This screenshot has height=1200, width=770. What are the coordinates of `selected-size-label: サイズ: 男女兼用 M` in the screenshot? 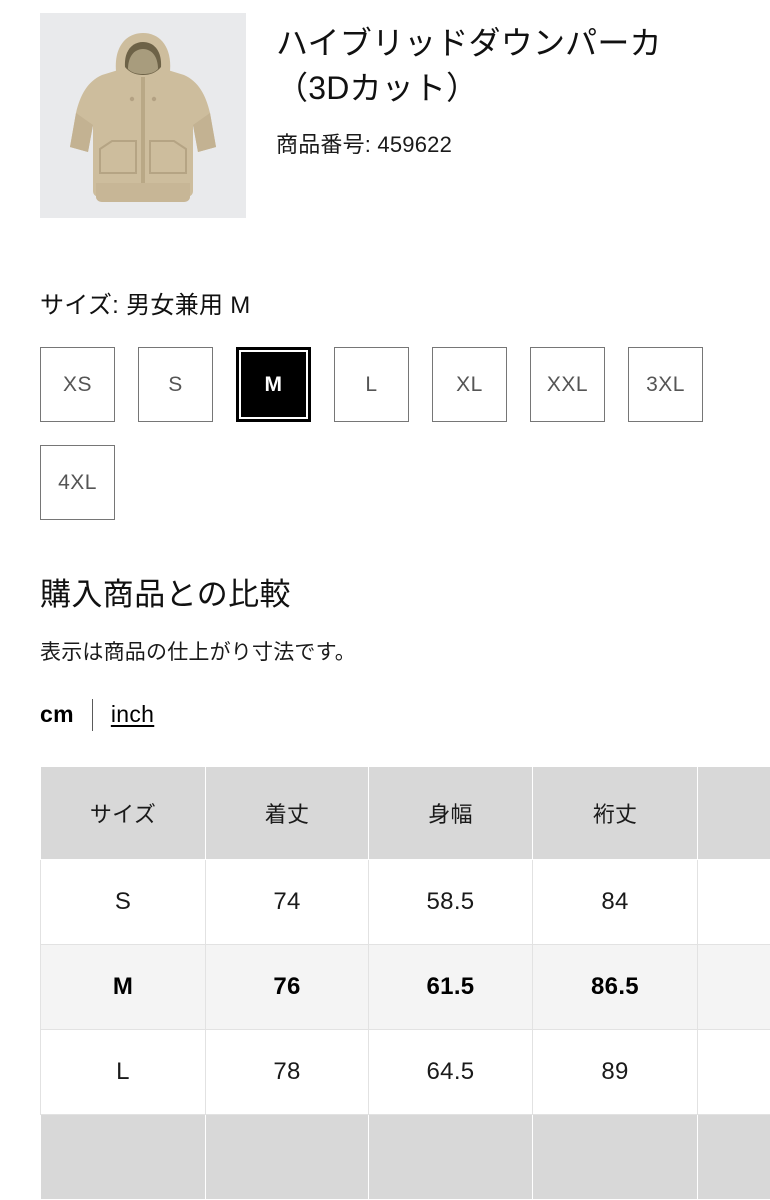 It's located at (145, 305).